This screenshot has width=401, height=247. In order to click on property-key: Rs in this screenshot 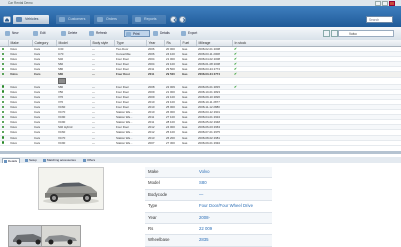, I will do `click(151, 228)`.